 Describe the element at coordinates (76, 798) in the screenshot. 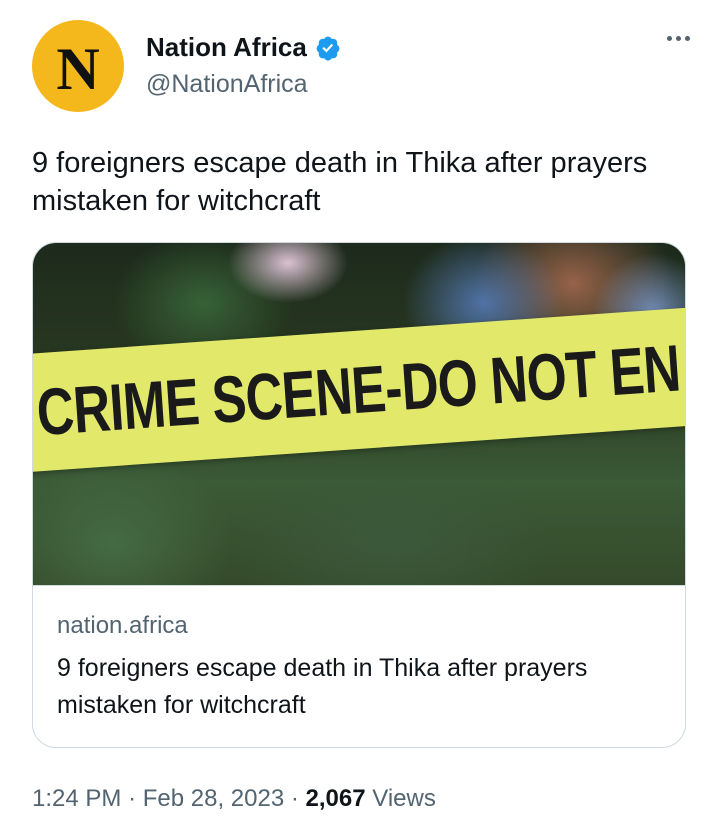

I see `tweet-time: 1:24 PM` at that location.